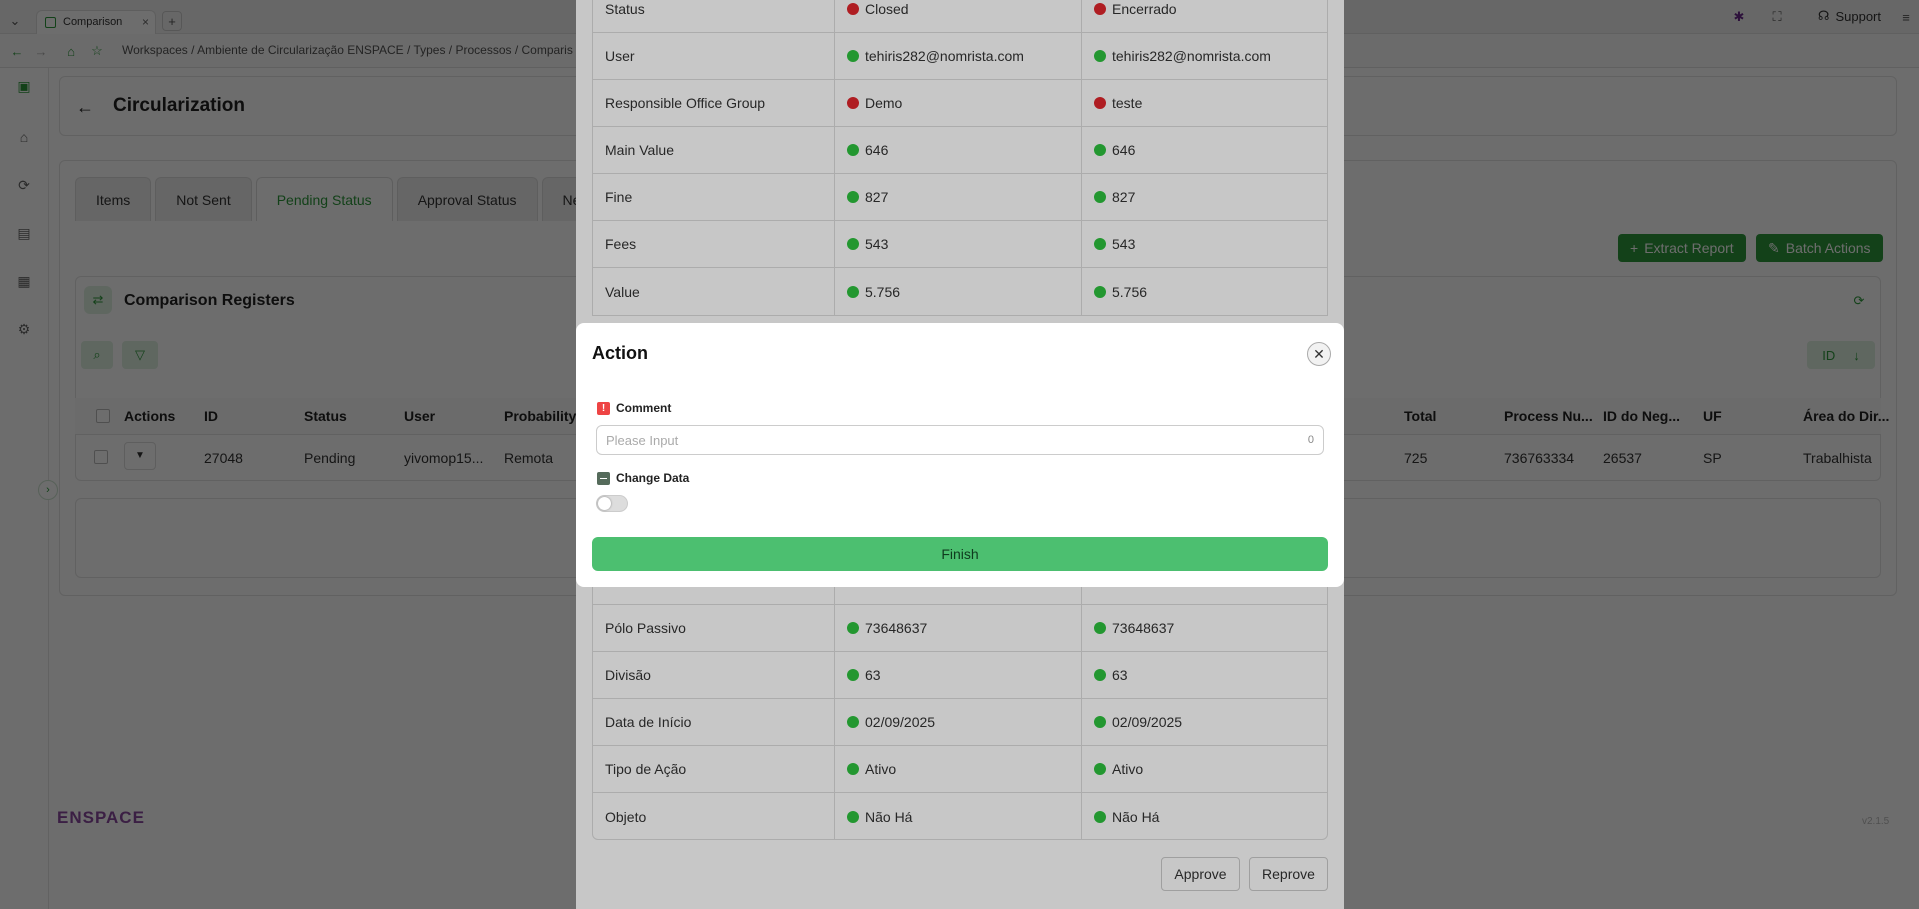 The image size is (1919, 909). I want to click on finish-button: Finish, so click(960, 554).